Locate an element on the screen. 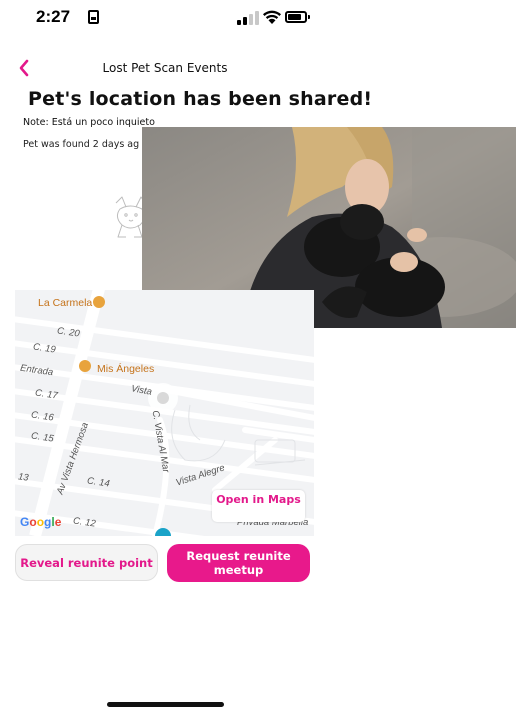 The width and height of the screenshot is (516, 713). found-time-text: Pet was found 2 days ag is located at coordinates (81, 144).